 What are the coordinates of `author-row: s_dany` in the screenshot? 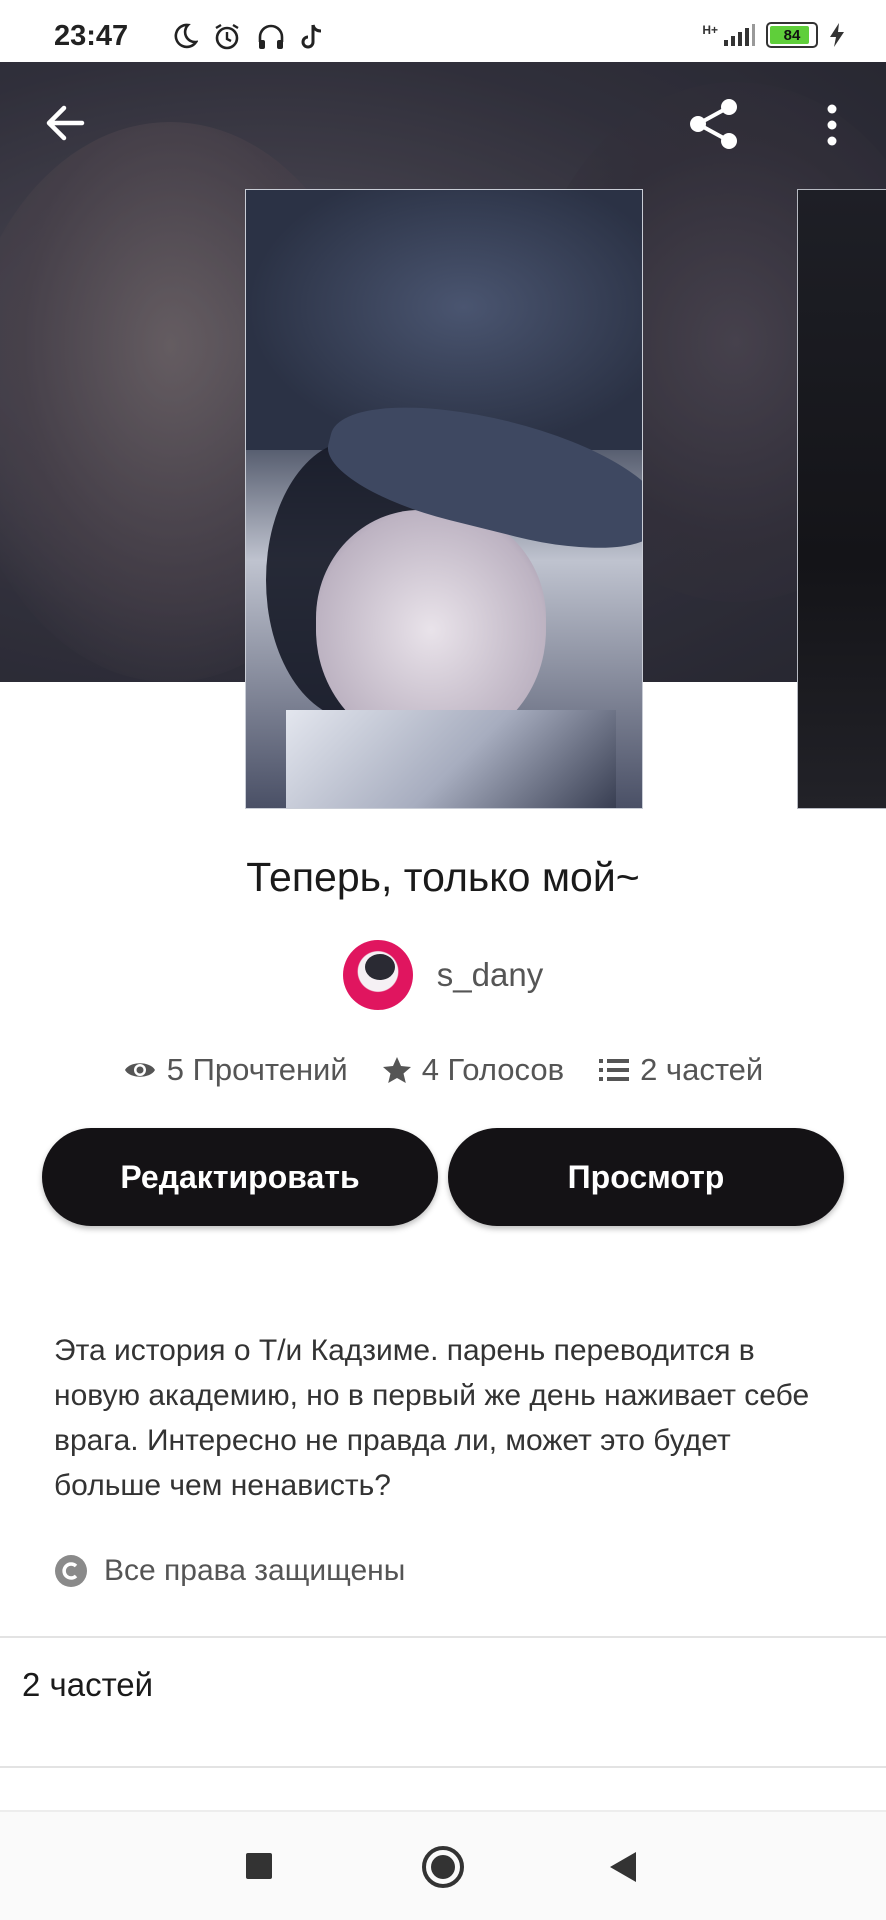 It's located at (443, 975).